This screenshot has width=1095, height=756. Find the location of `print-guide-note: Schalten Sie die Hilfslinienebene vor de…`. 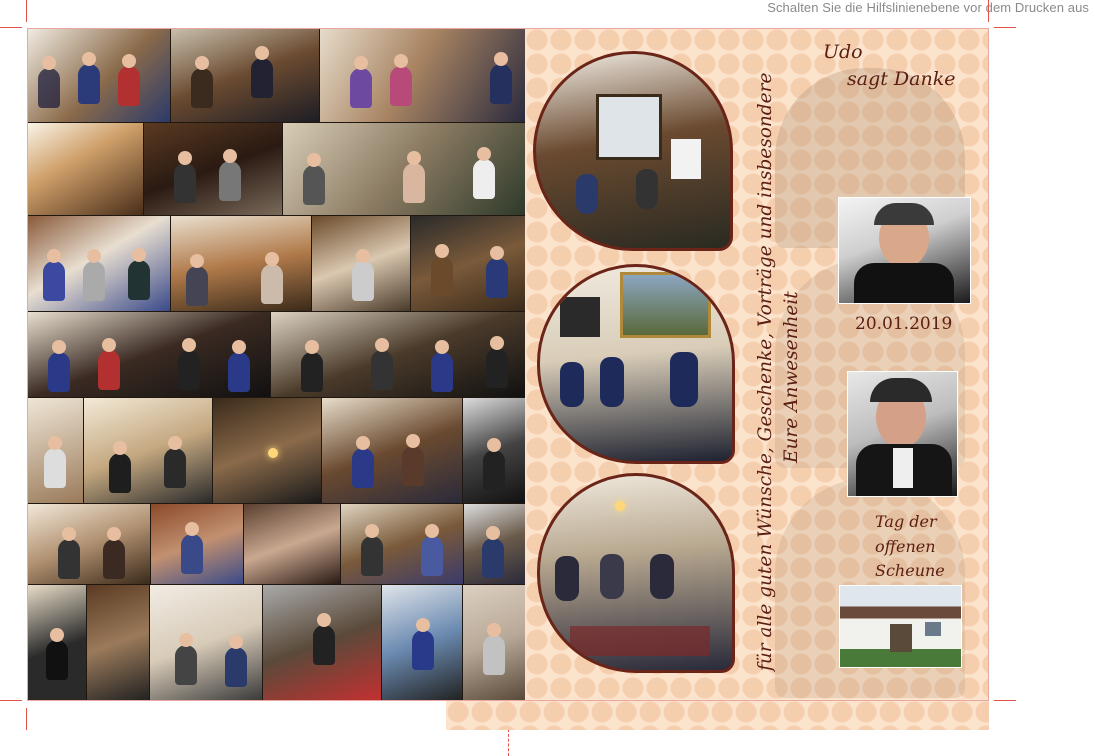

print-guide-note: Schalten Sie die Hilfslinienebene vor de… is located at coordinates (928, 7).